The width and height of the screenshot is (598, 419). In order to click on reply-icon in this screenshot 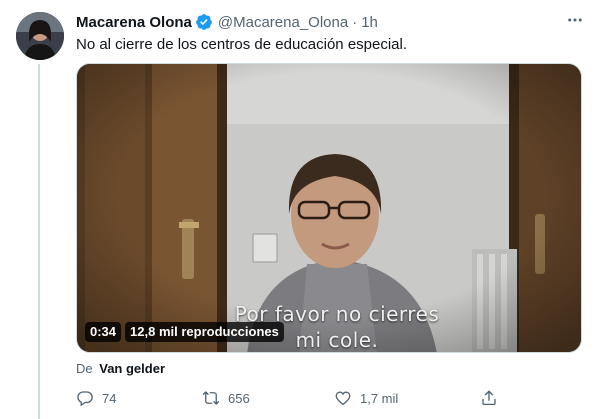, I will do `click(85, 399)`.